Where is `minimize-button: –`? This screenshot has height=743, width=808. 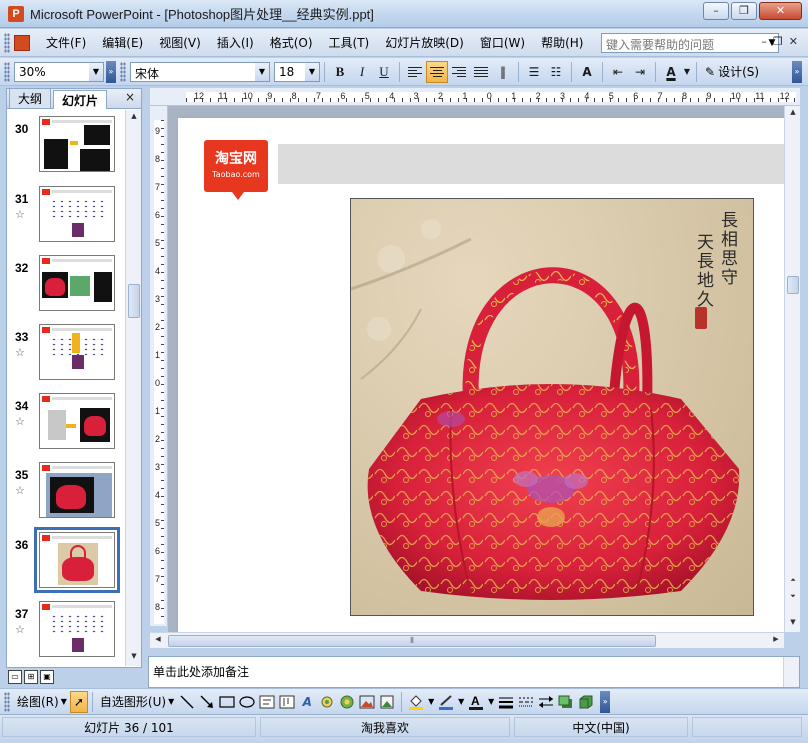 minimize-button: – is located at coordinates (716, 11).